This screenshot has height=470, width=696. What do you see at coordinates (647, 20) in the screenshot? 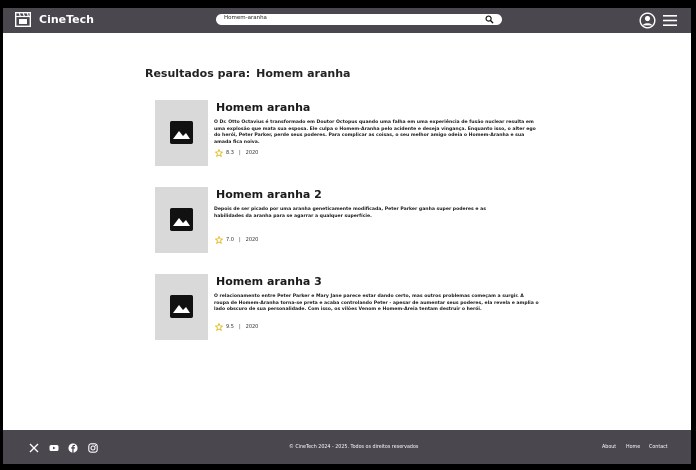
I see `user-account-icon` at bounding box center [647, 20].